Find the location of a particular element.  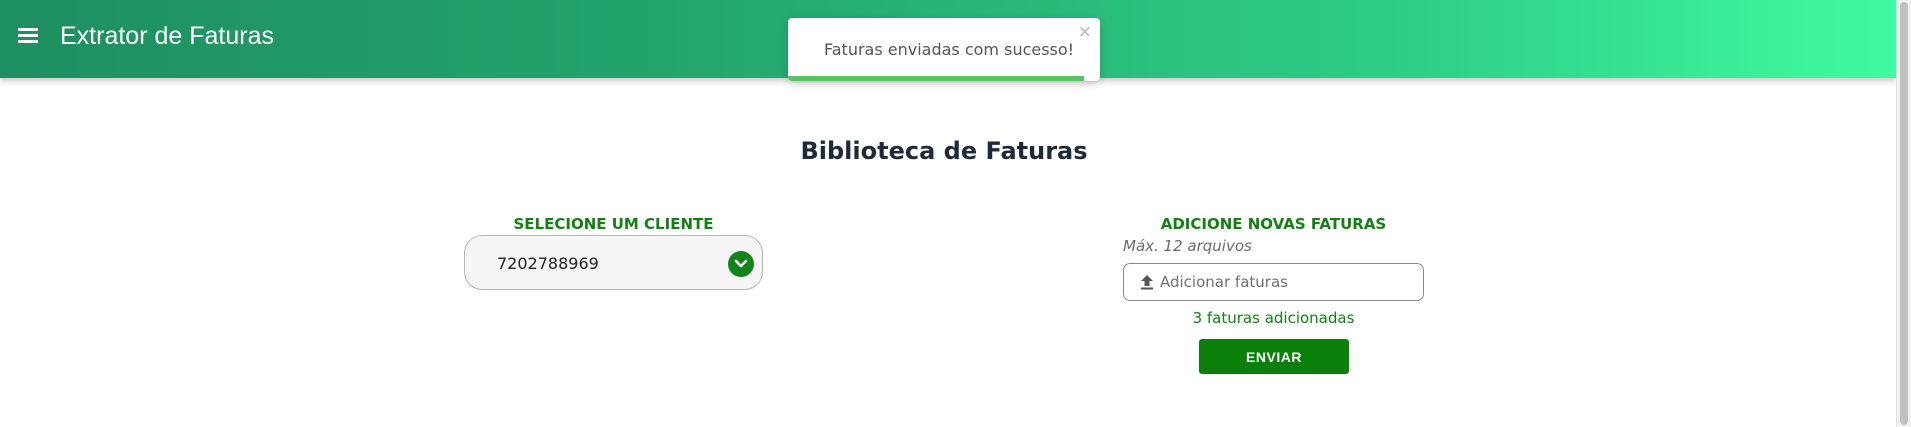

success-toast: Faturas enviadas com sucesso! × is located at coordinates (944, 49).